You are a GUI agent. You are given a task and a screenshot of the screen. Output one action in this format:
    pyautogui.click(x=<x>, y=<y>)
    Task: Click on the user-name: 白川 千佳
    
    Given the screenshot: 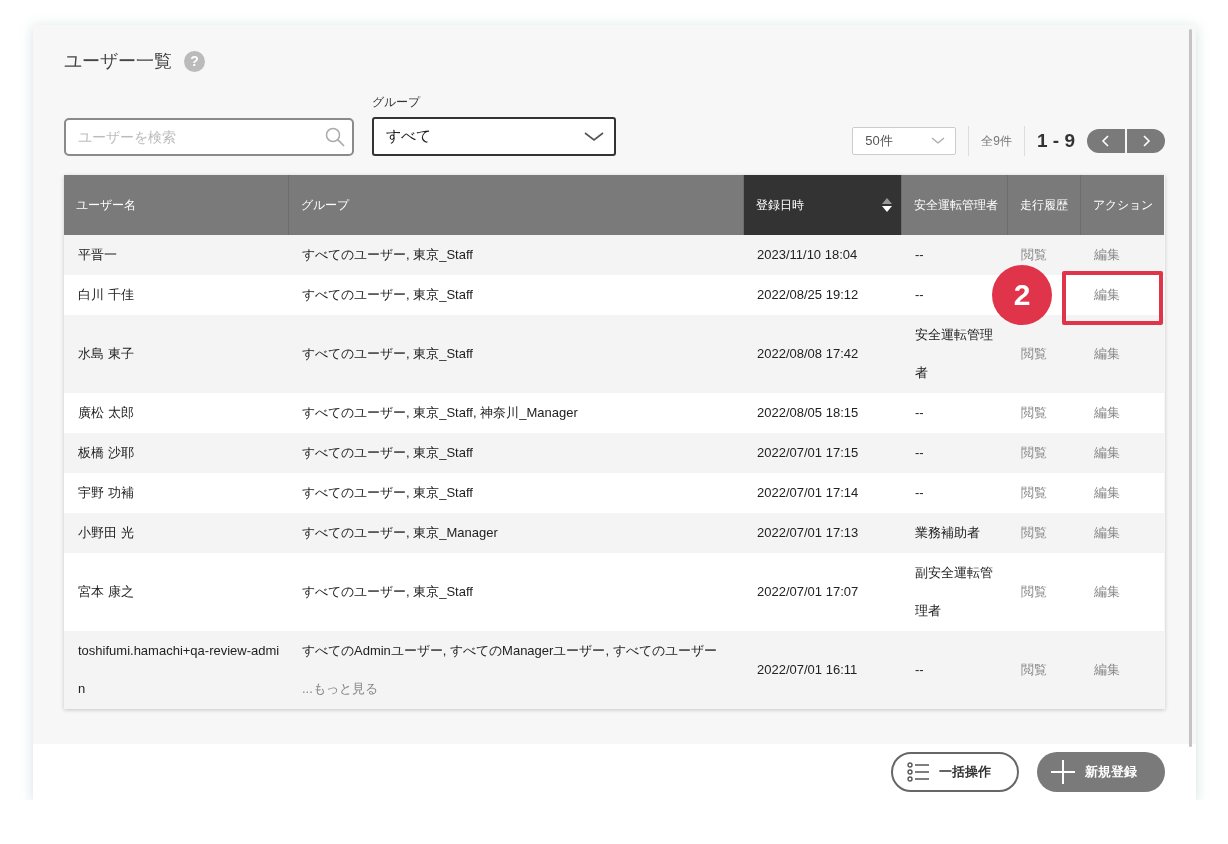 What is the action you would take?
    pyautogui.click(x=176, y=295)
    